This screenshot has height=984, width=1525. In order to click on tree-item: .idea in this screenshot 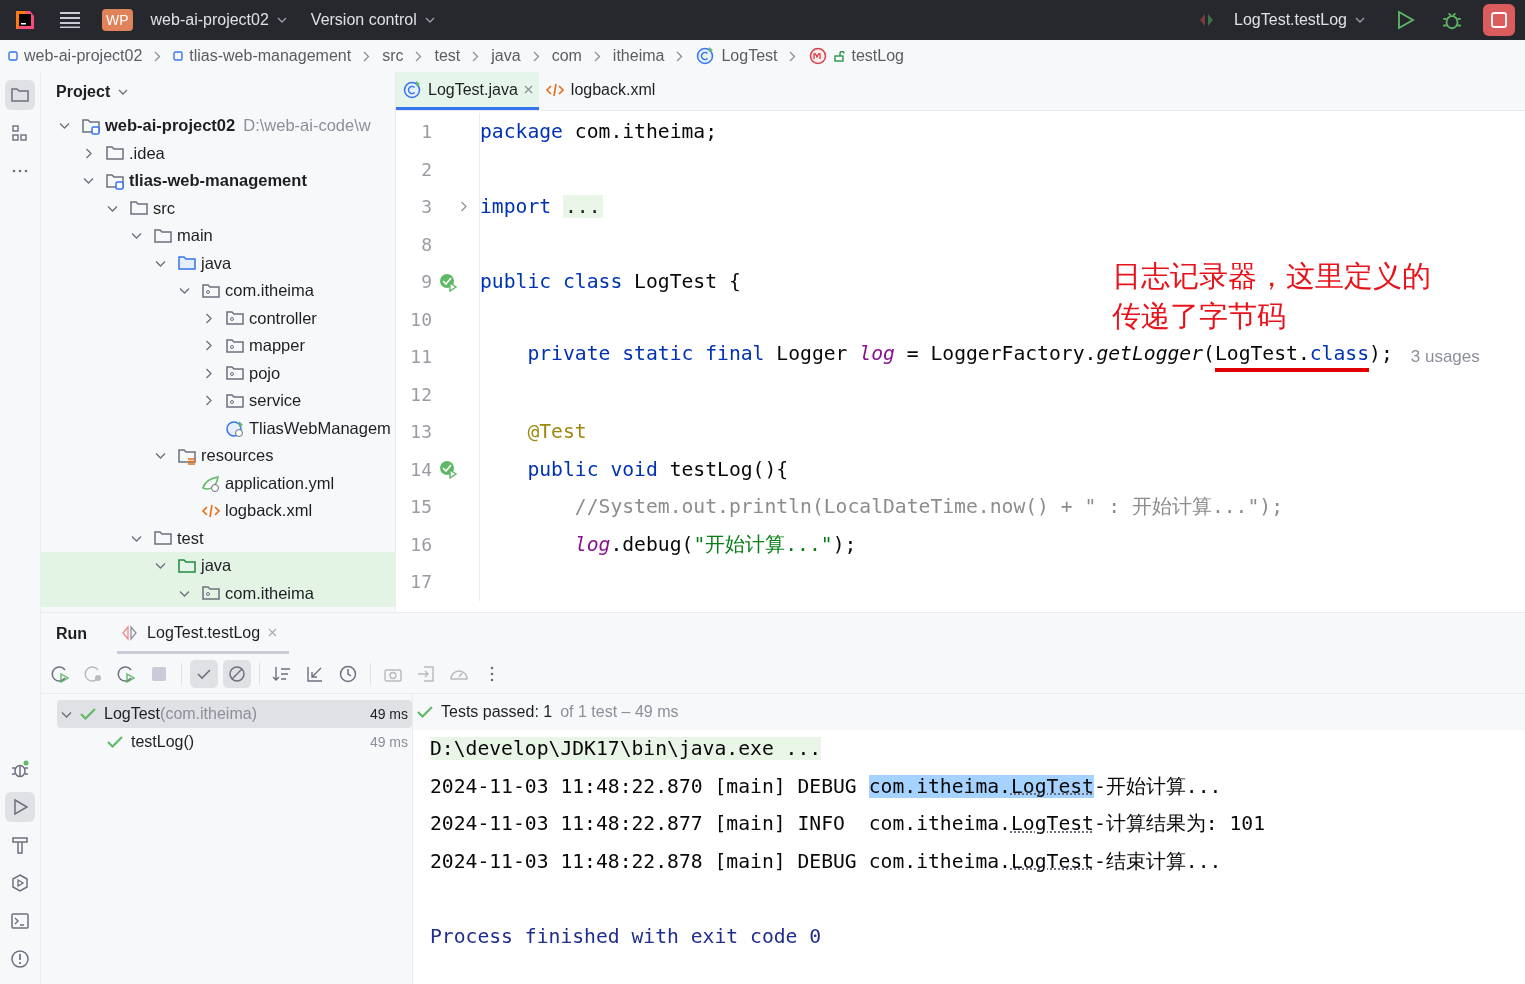, I will do `click(218, 153)`.